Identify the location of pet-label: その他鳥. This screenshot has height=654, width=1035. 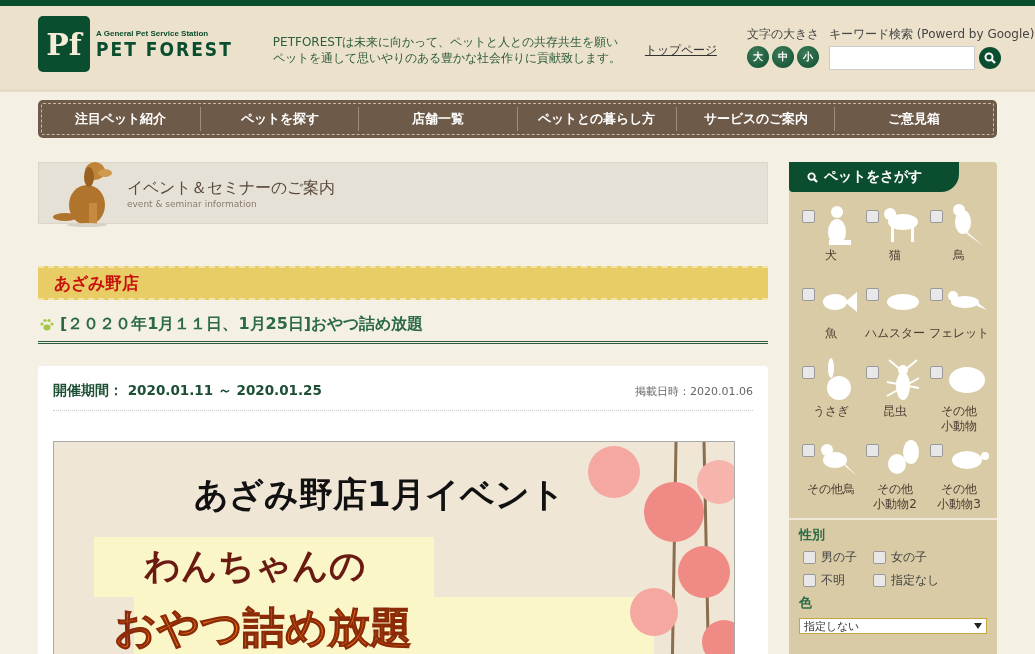
(831, 489).